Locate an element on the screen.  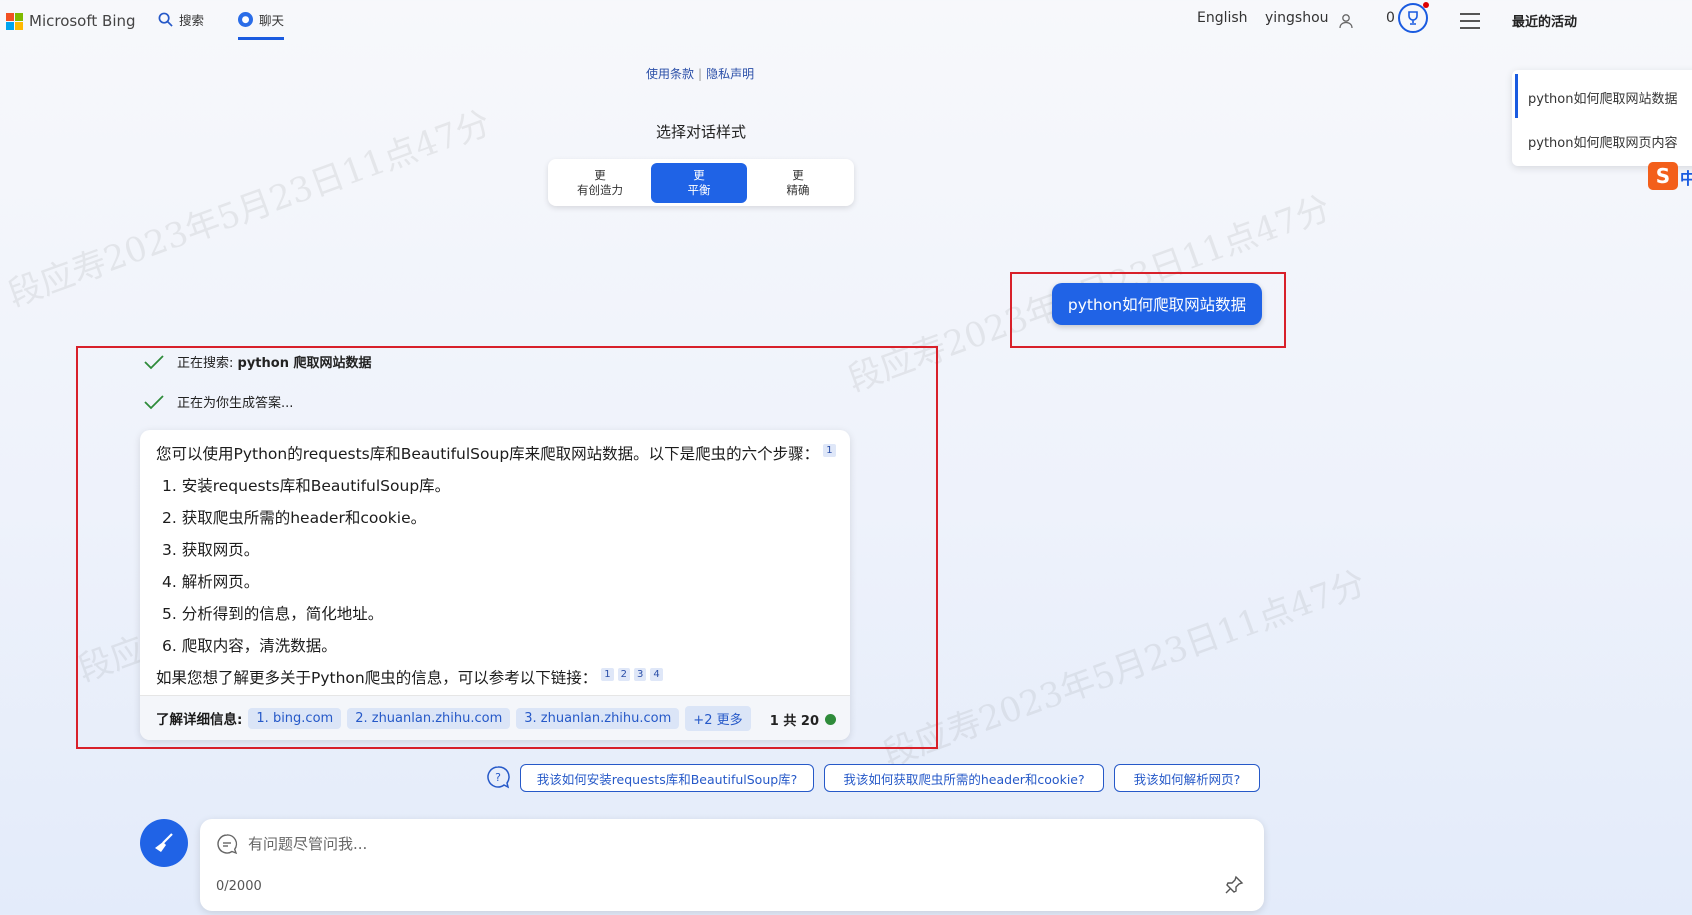
nav-chat-label: 聊天 is located at coordinates (272, 20).